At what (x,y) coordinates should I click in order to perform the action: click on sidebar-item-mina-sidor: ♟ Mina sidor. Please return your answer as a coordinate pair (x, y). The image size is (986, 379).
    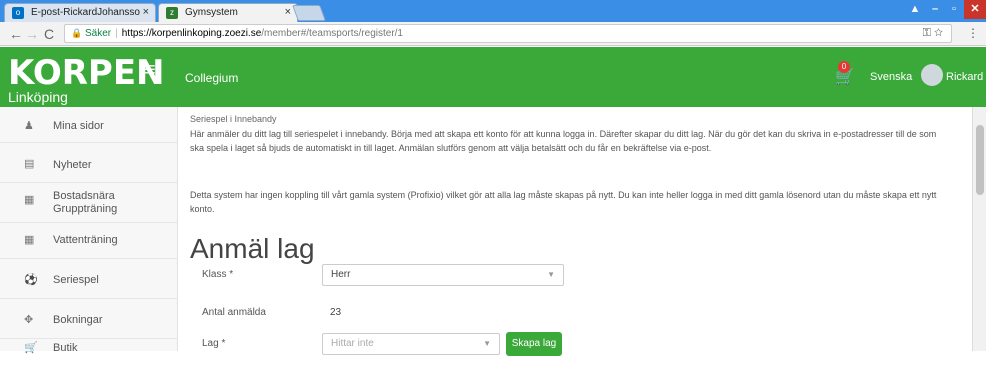
    Looking at the image, I should click on (89, 125).